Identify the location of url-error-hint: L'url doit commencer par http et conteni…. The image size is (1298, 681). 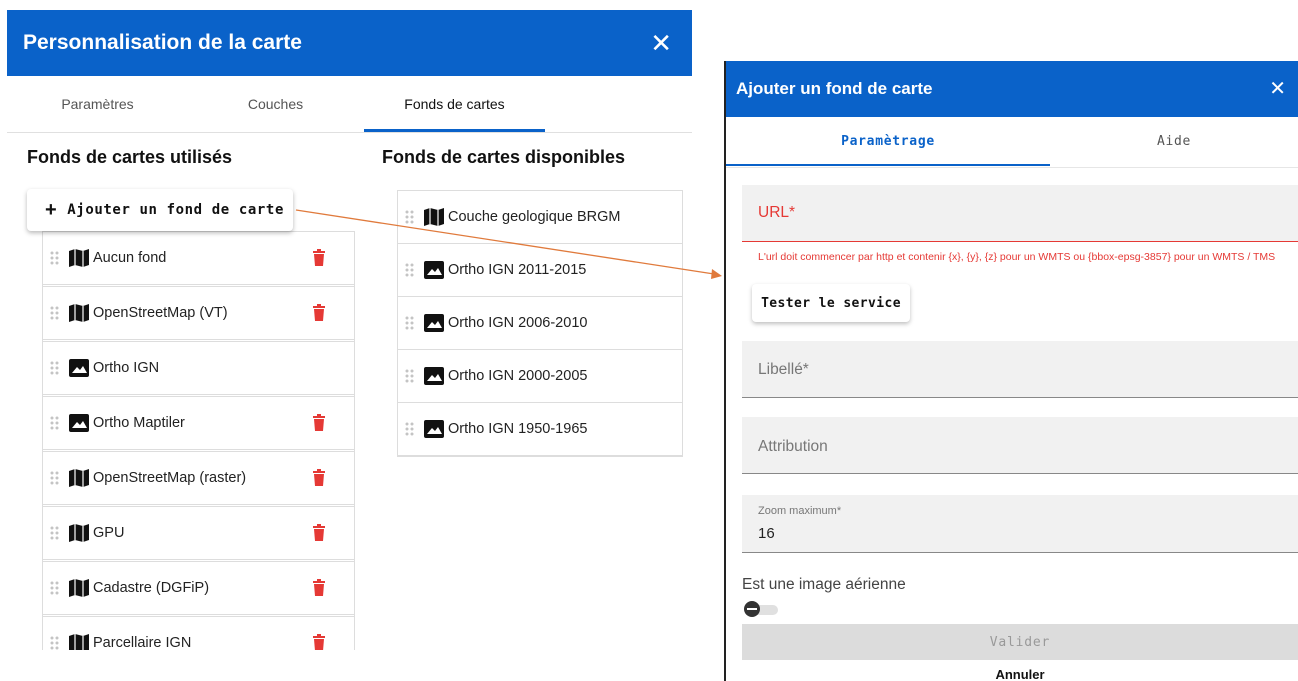
(1017, 257).